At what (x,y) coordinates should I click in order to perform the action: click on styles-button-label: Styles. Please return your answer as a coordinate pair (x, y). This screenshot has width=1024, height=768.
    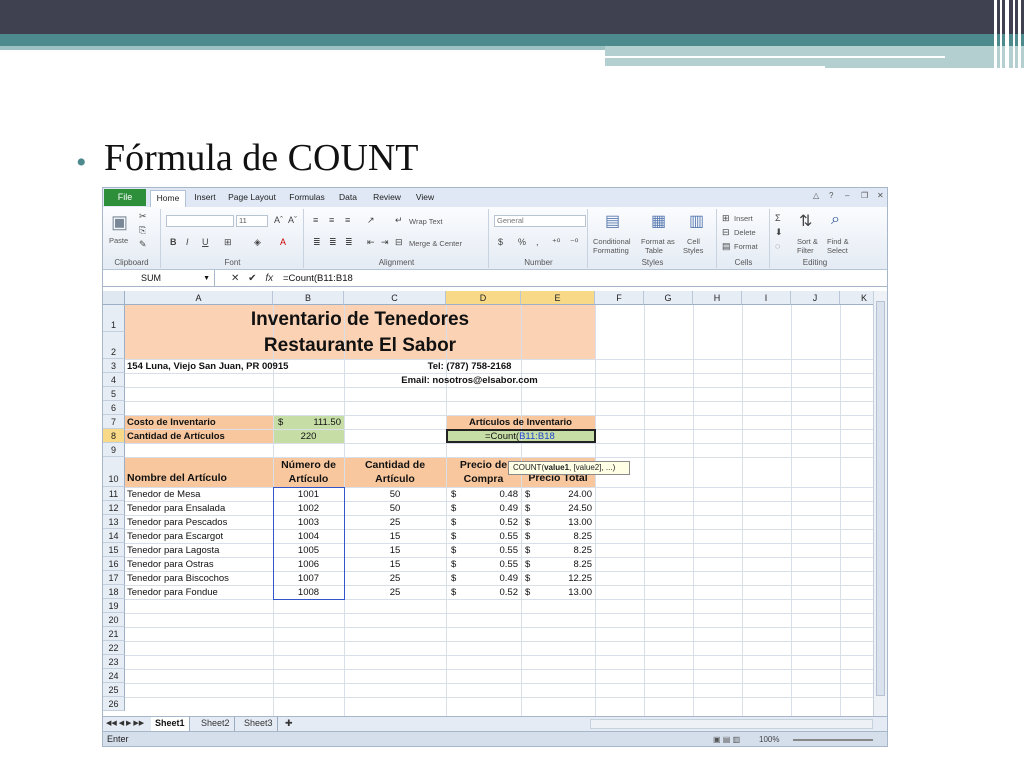
    Looking at the image, I should click on (693, 250).